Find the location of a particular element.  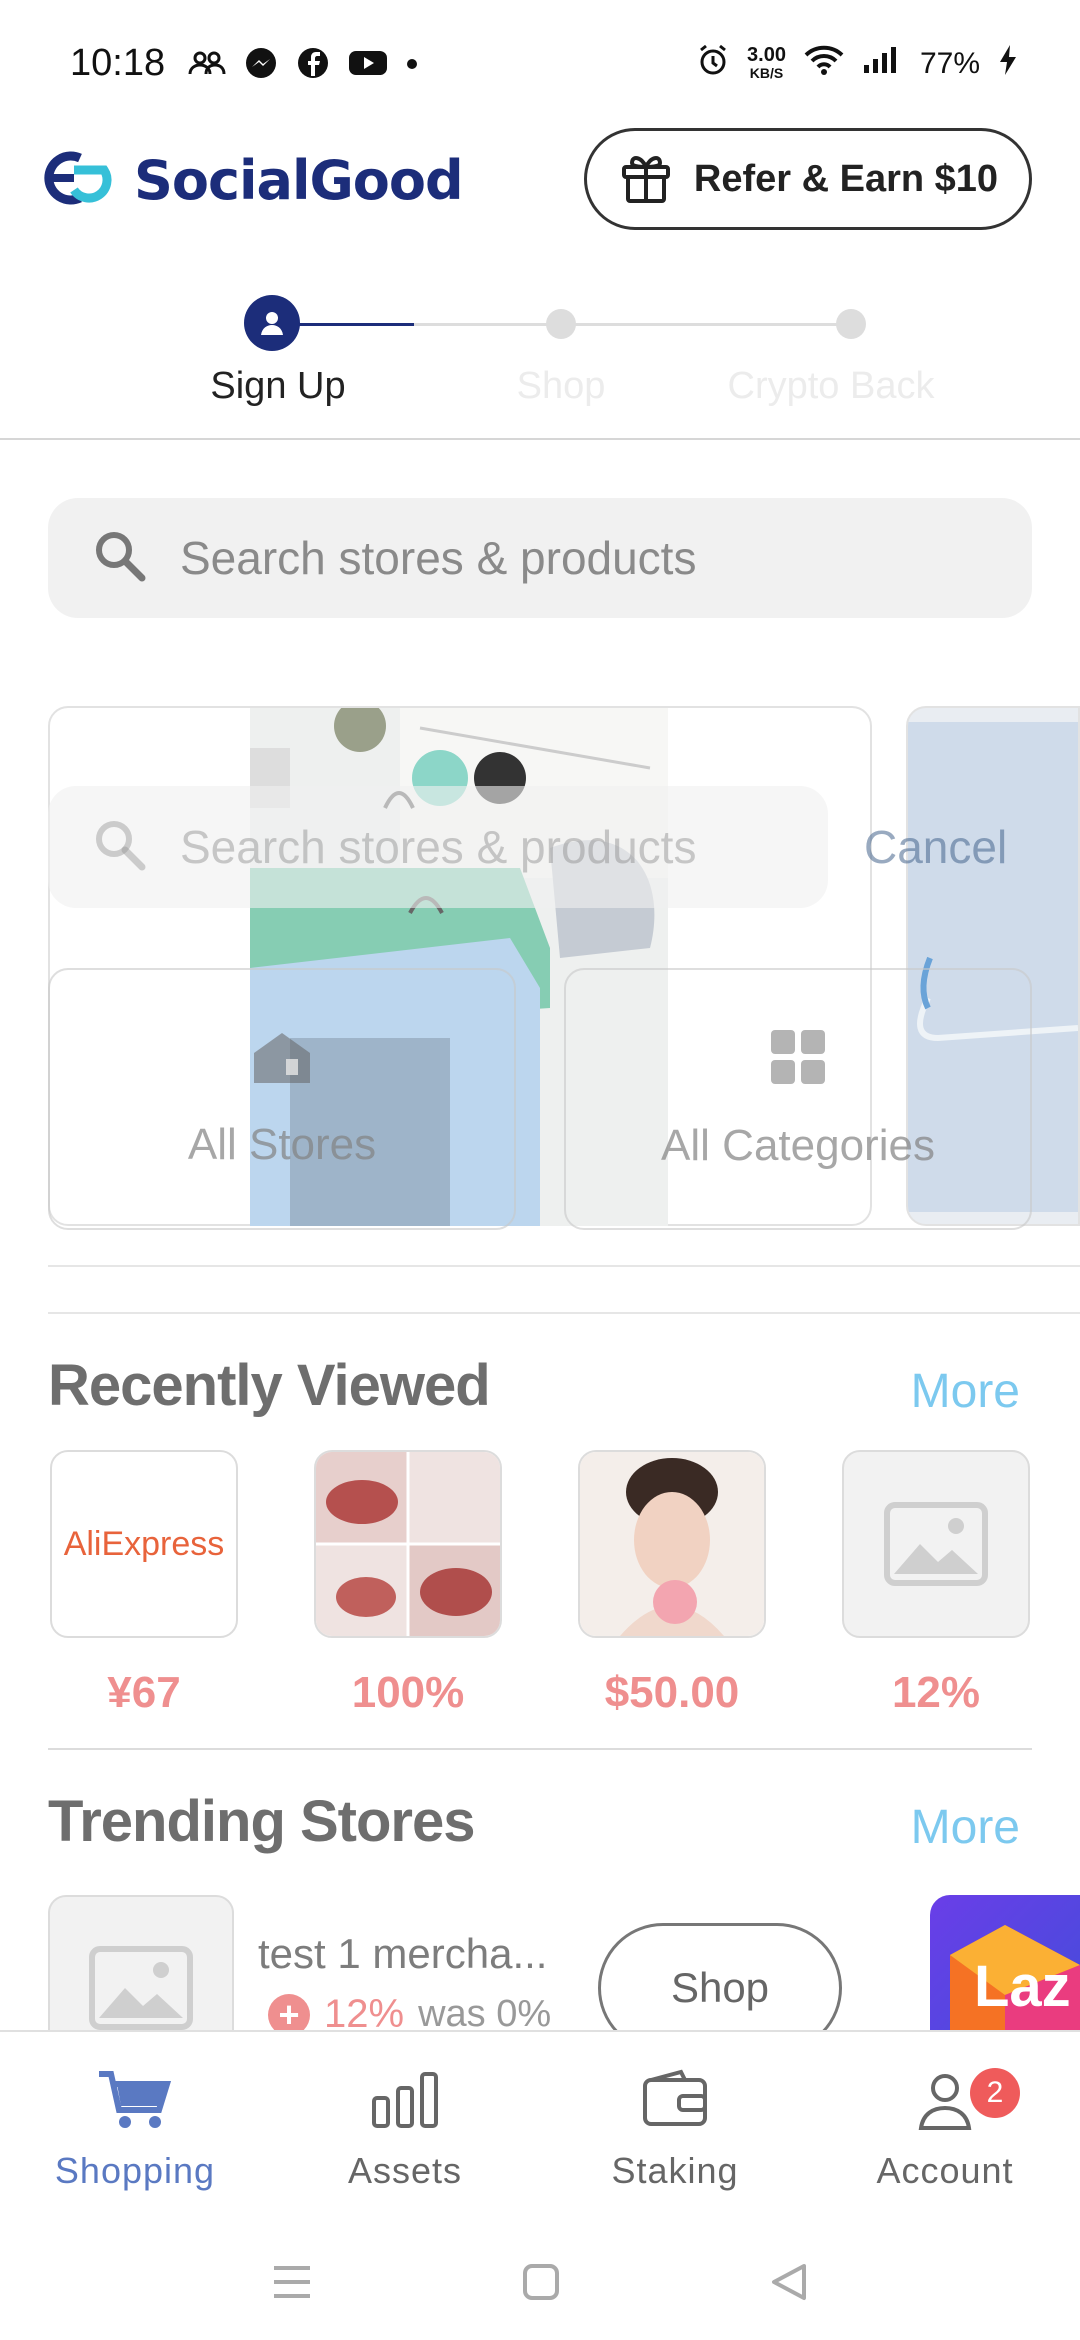

back-icon is located at coordinates (789, 2284).